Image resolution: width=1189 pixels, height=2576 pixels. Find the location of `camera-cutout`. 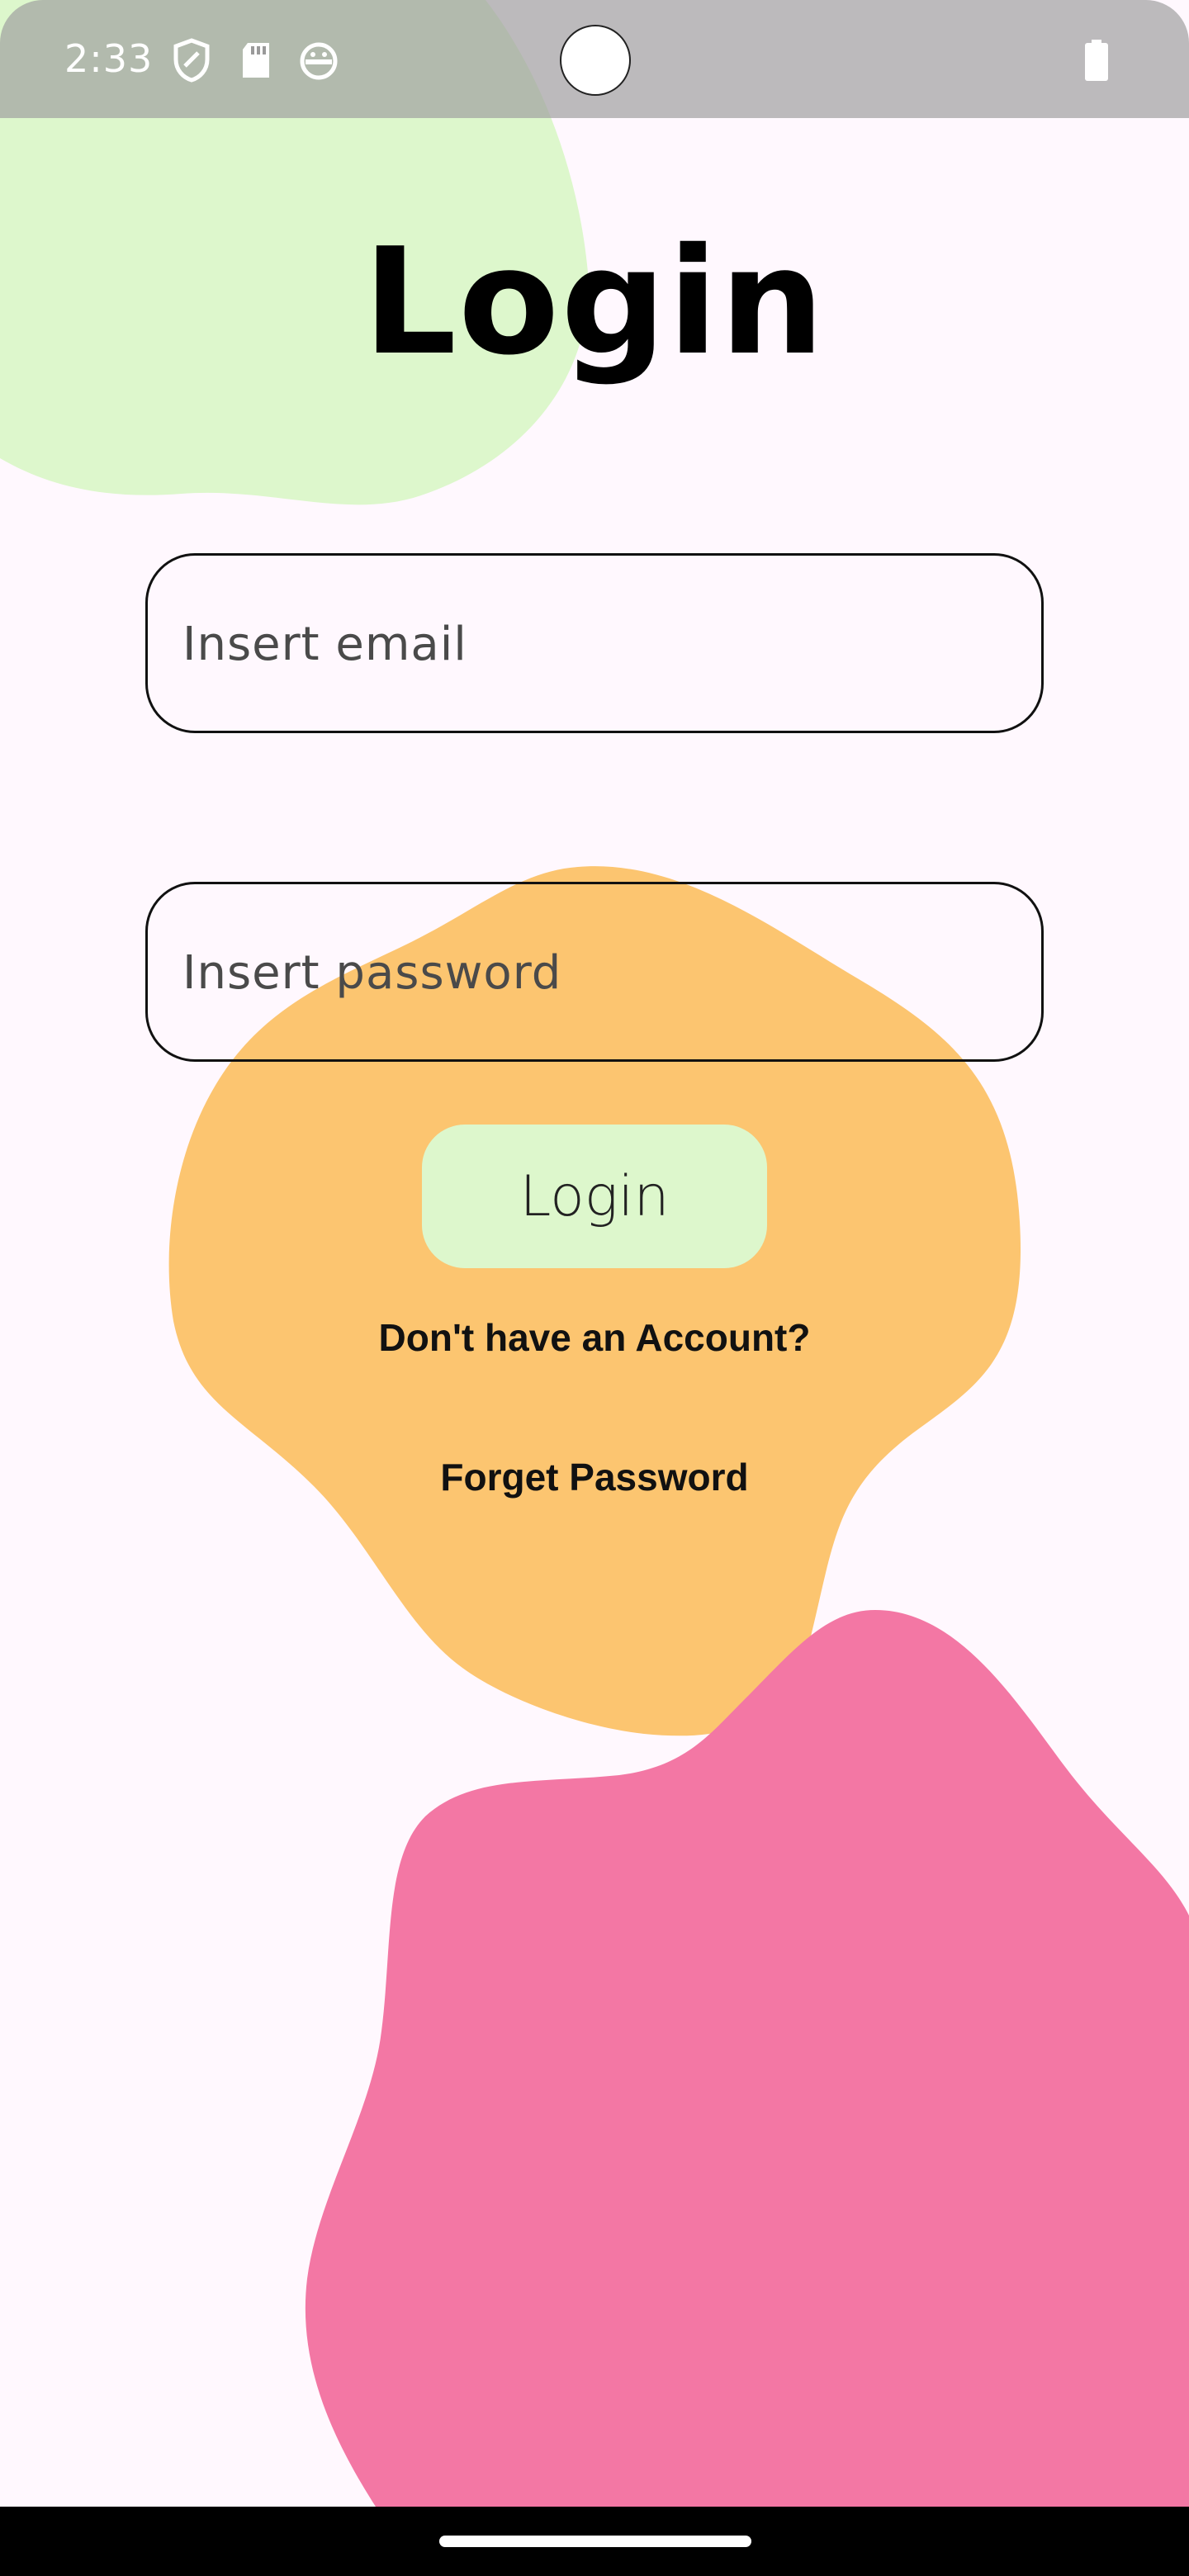

camera-cutout is located at coordinates (595, 60).